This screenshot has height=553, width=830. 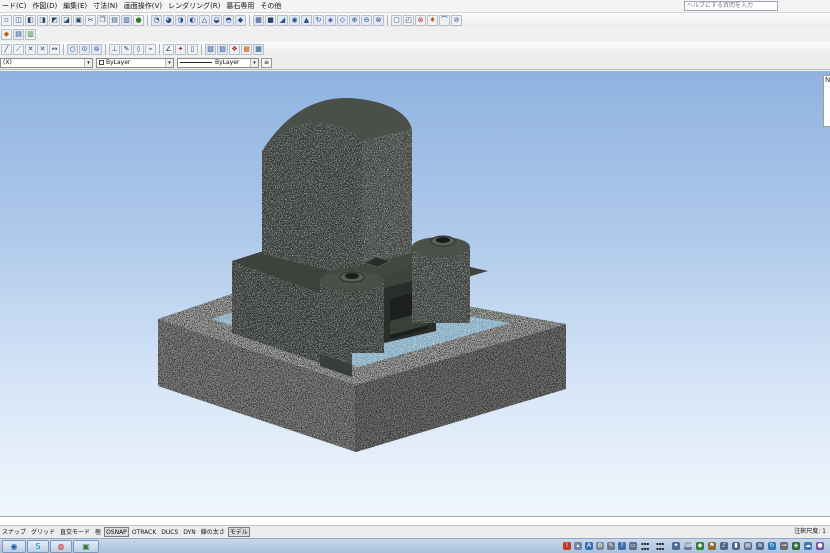 What do you see at coordinates (18, 49) in the screenshot?
I see `construction-line-icon: ⟋` at bounding box center [18, 49].